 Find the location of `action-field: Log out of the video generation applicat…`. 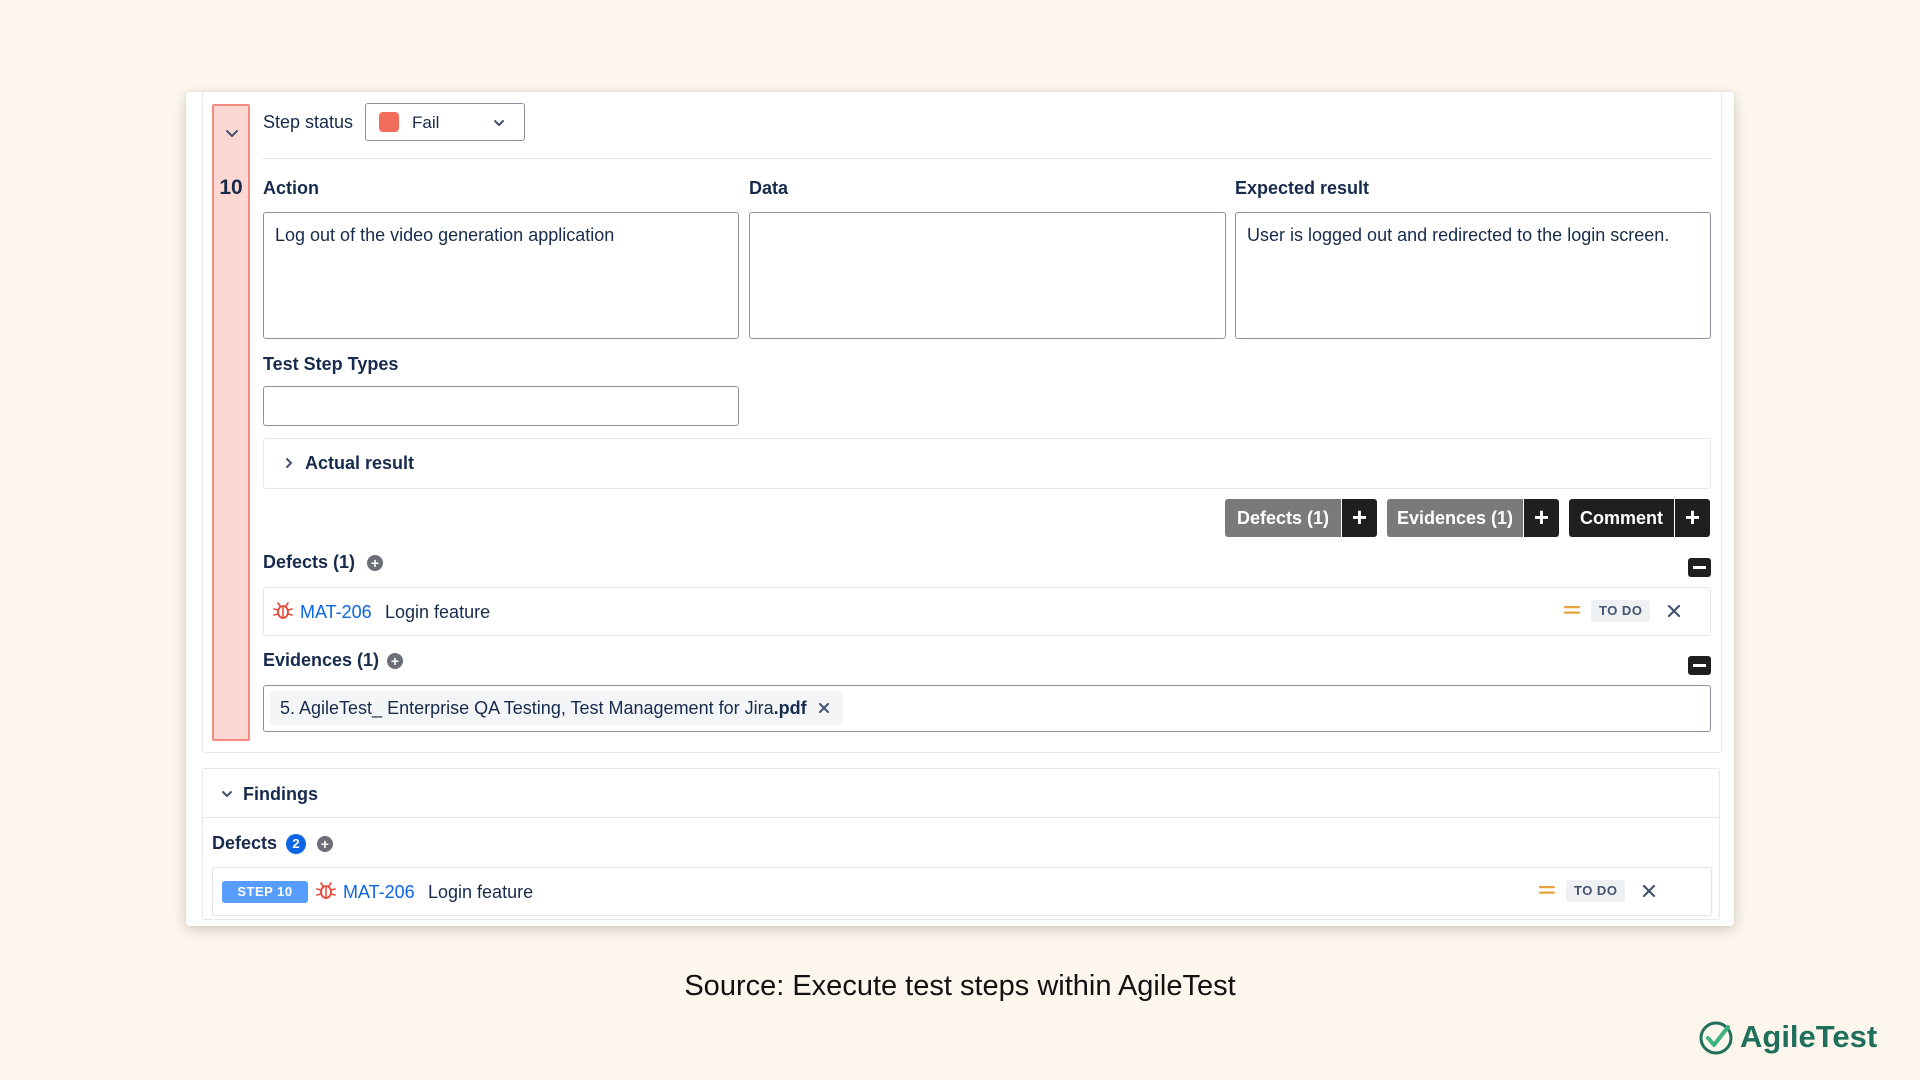

action-field: Log out of the video generation applicat… is located at coordinates (501, 275).